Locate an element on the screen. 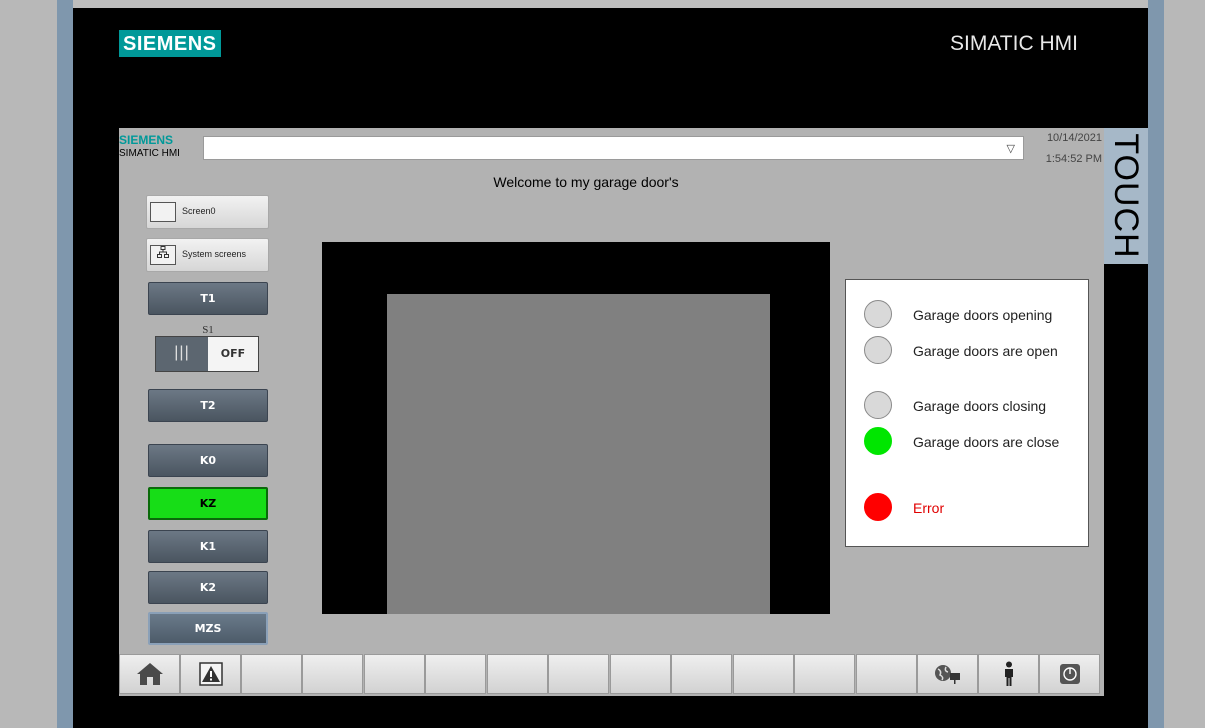 The width and height of the screenshot is (1205, 728). user-icon is located at coordinates (1008, 673).